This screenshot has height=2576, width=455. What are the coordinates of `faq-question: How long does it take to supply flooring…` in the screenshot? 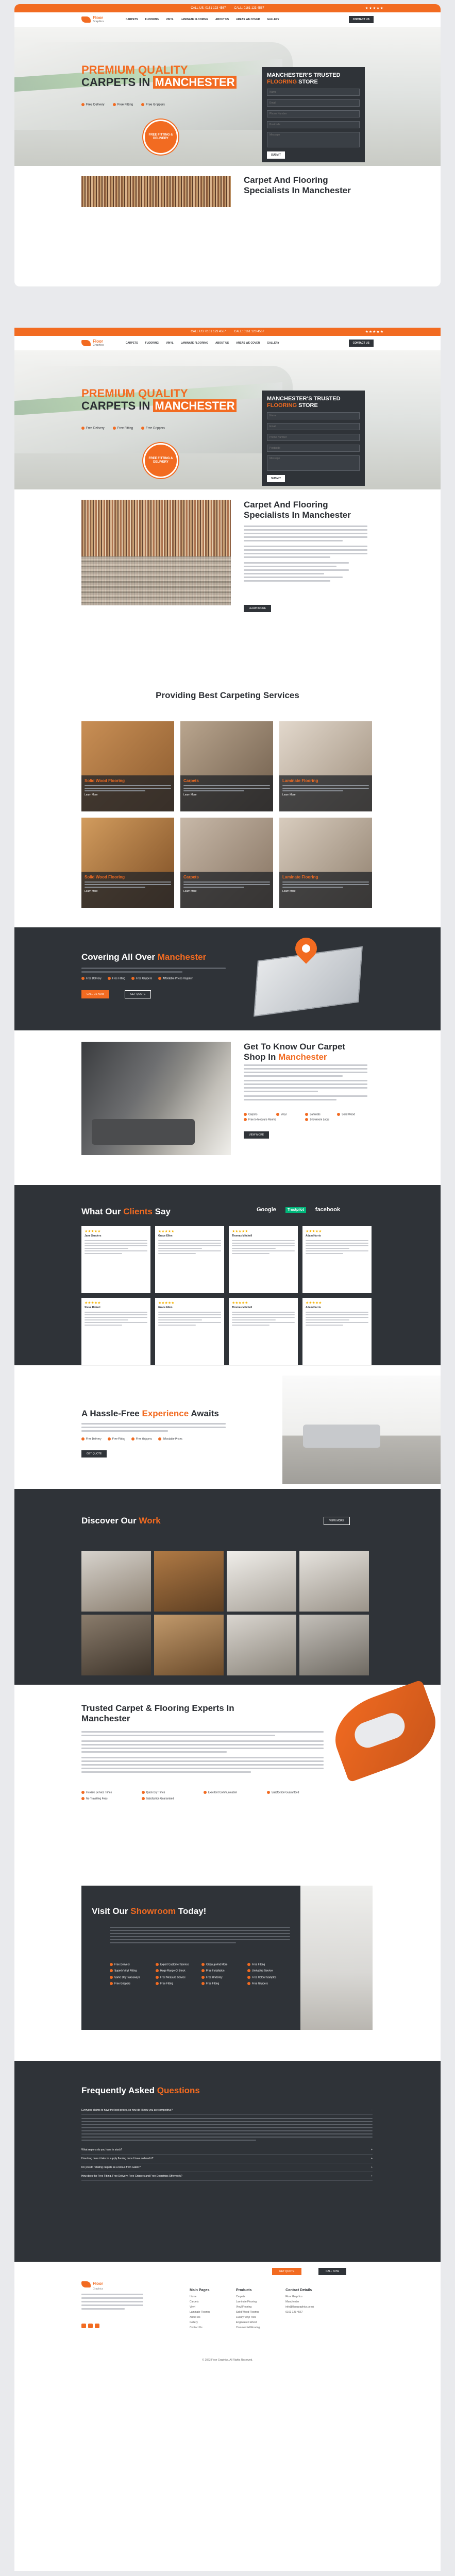 It's located at (227, 2159).